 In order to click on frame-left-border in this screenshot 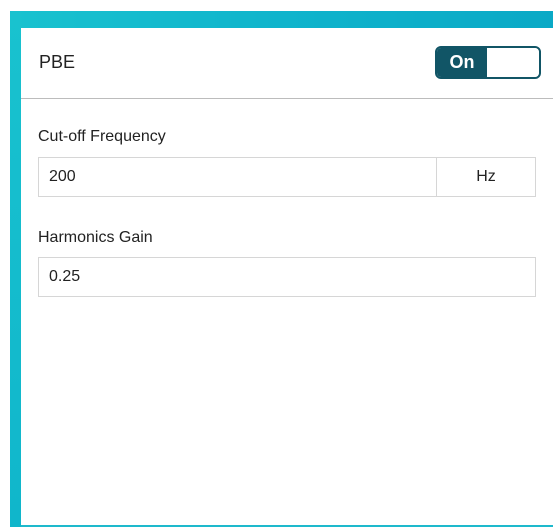, I will do `click(15, 269)`.